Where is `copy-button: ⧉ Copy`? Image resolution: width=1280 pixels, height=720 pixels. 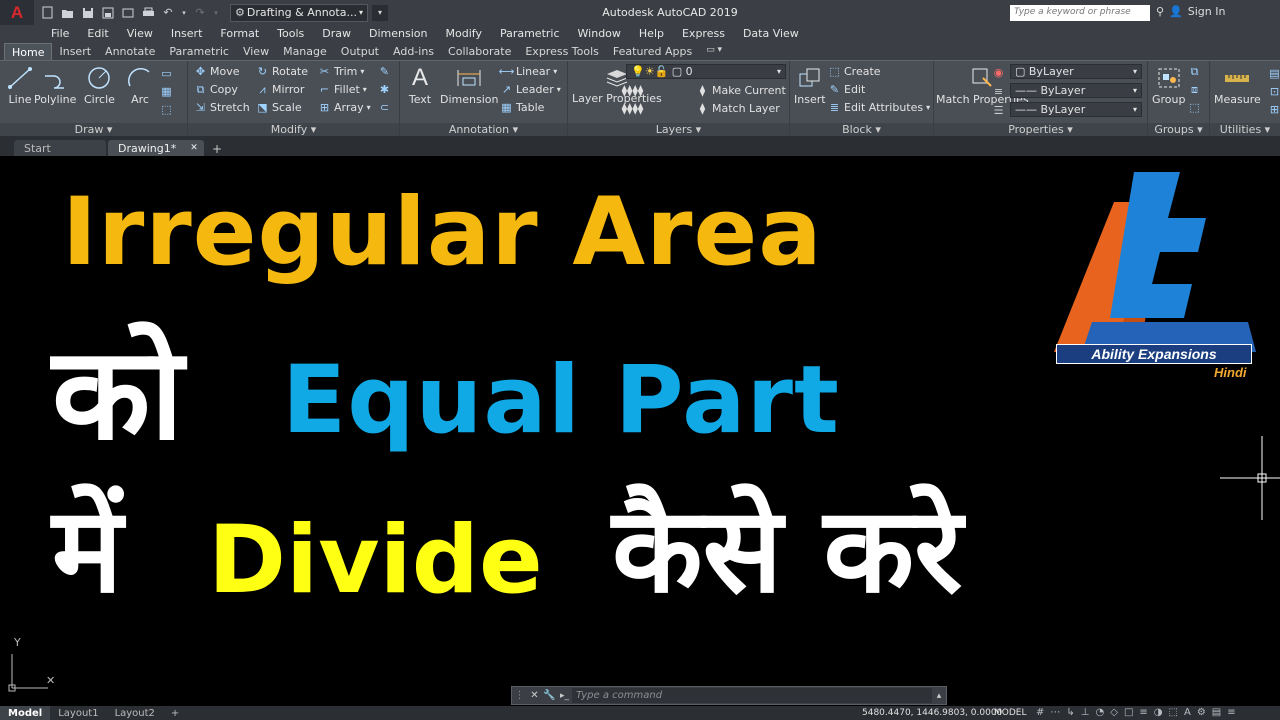 copy-button: ⧉ Copy is located at coordinates (216, 89).